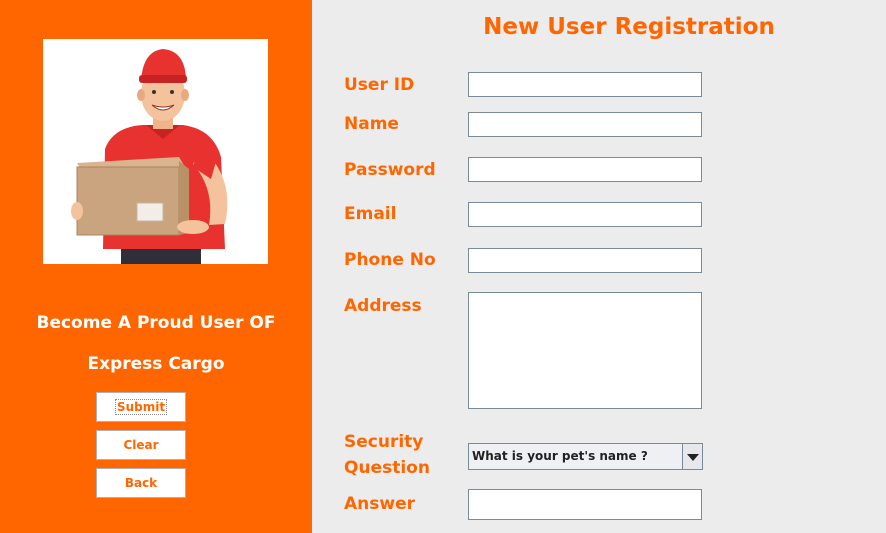 This screenshot has width=886, height=533. Describe the element at coordinates (585, 350) in the screenshot. I see `address-field` at that location.